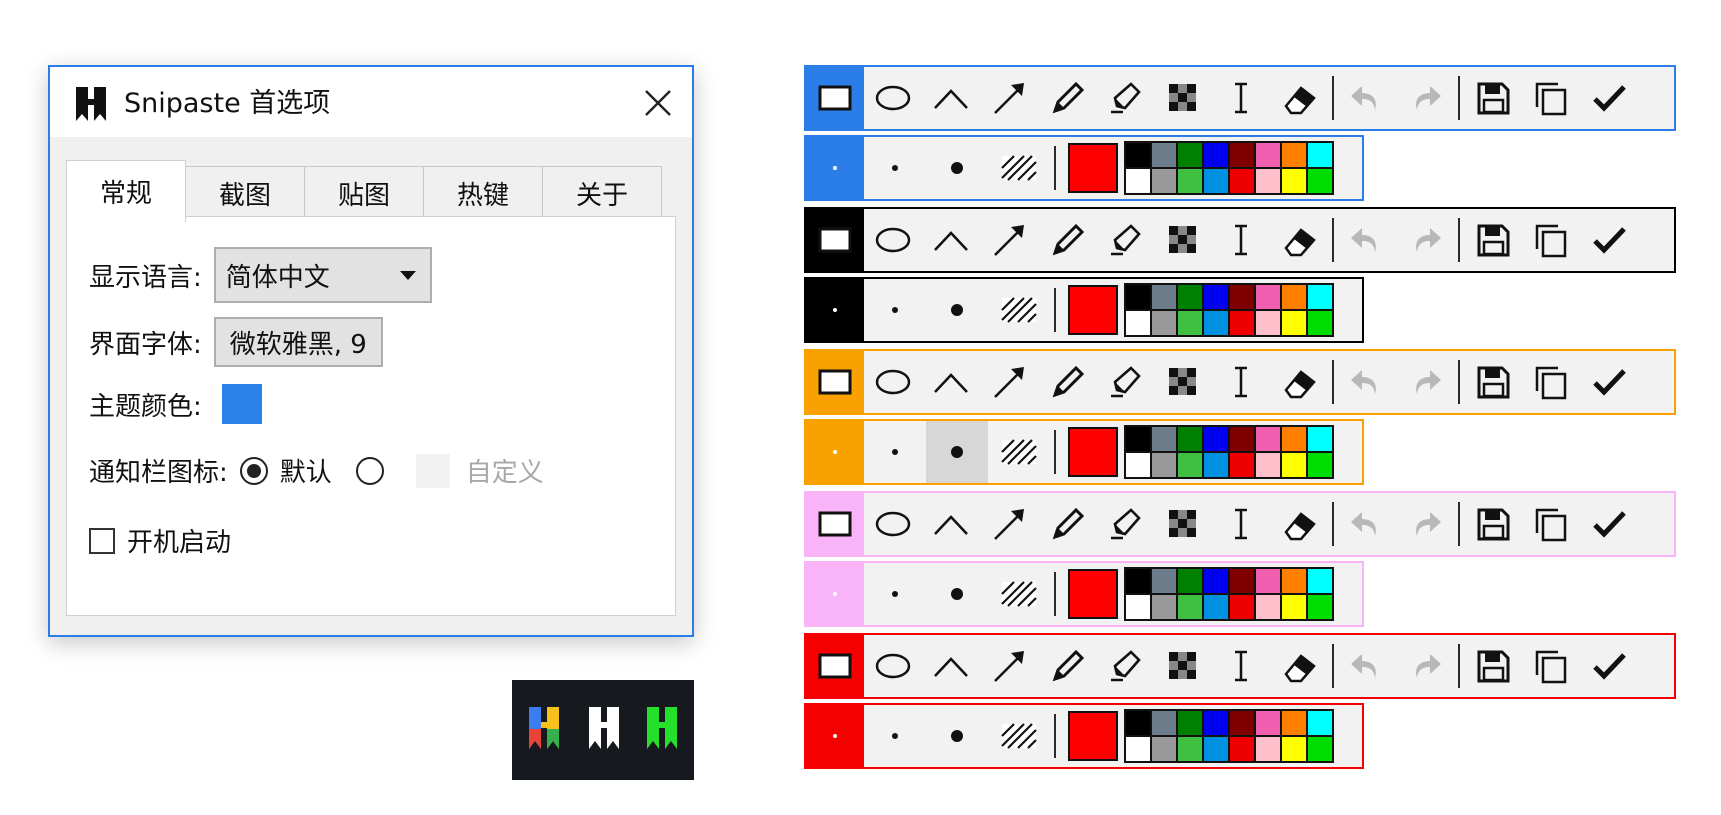  I want to click on language-select: 简体中文, so click(322, 275).